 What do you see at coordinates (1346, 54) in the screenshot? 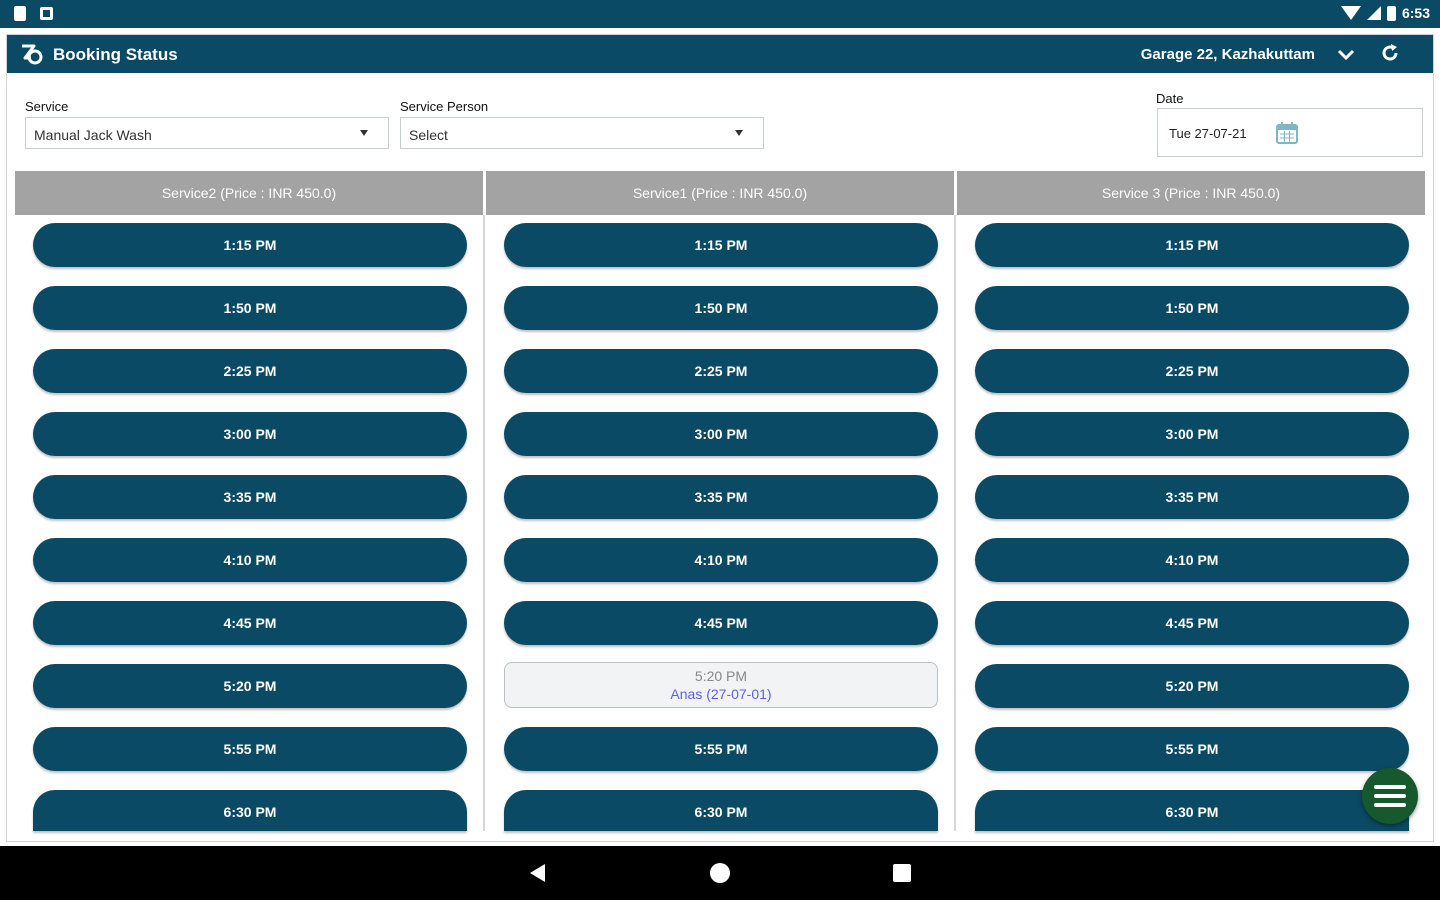
I see `chevron-down-icon` at bounding box center [1346, 54].